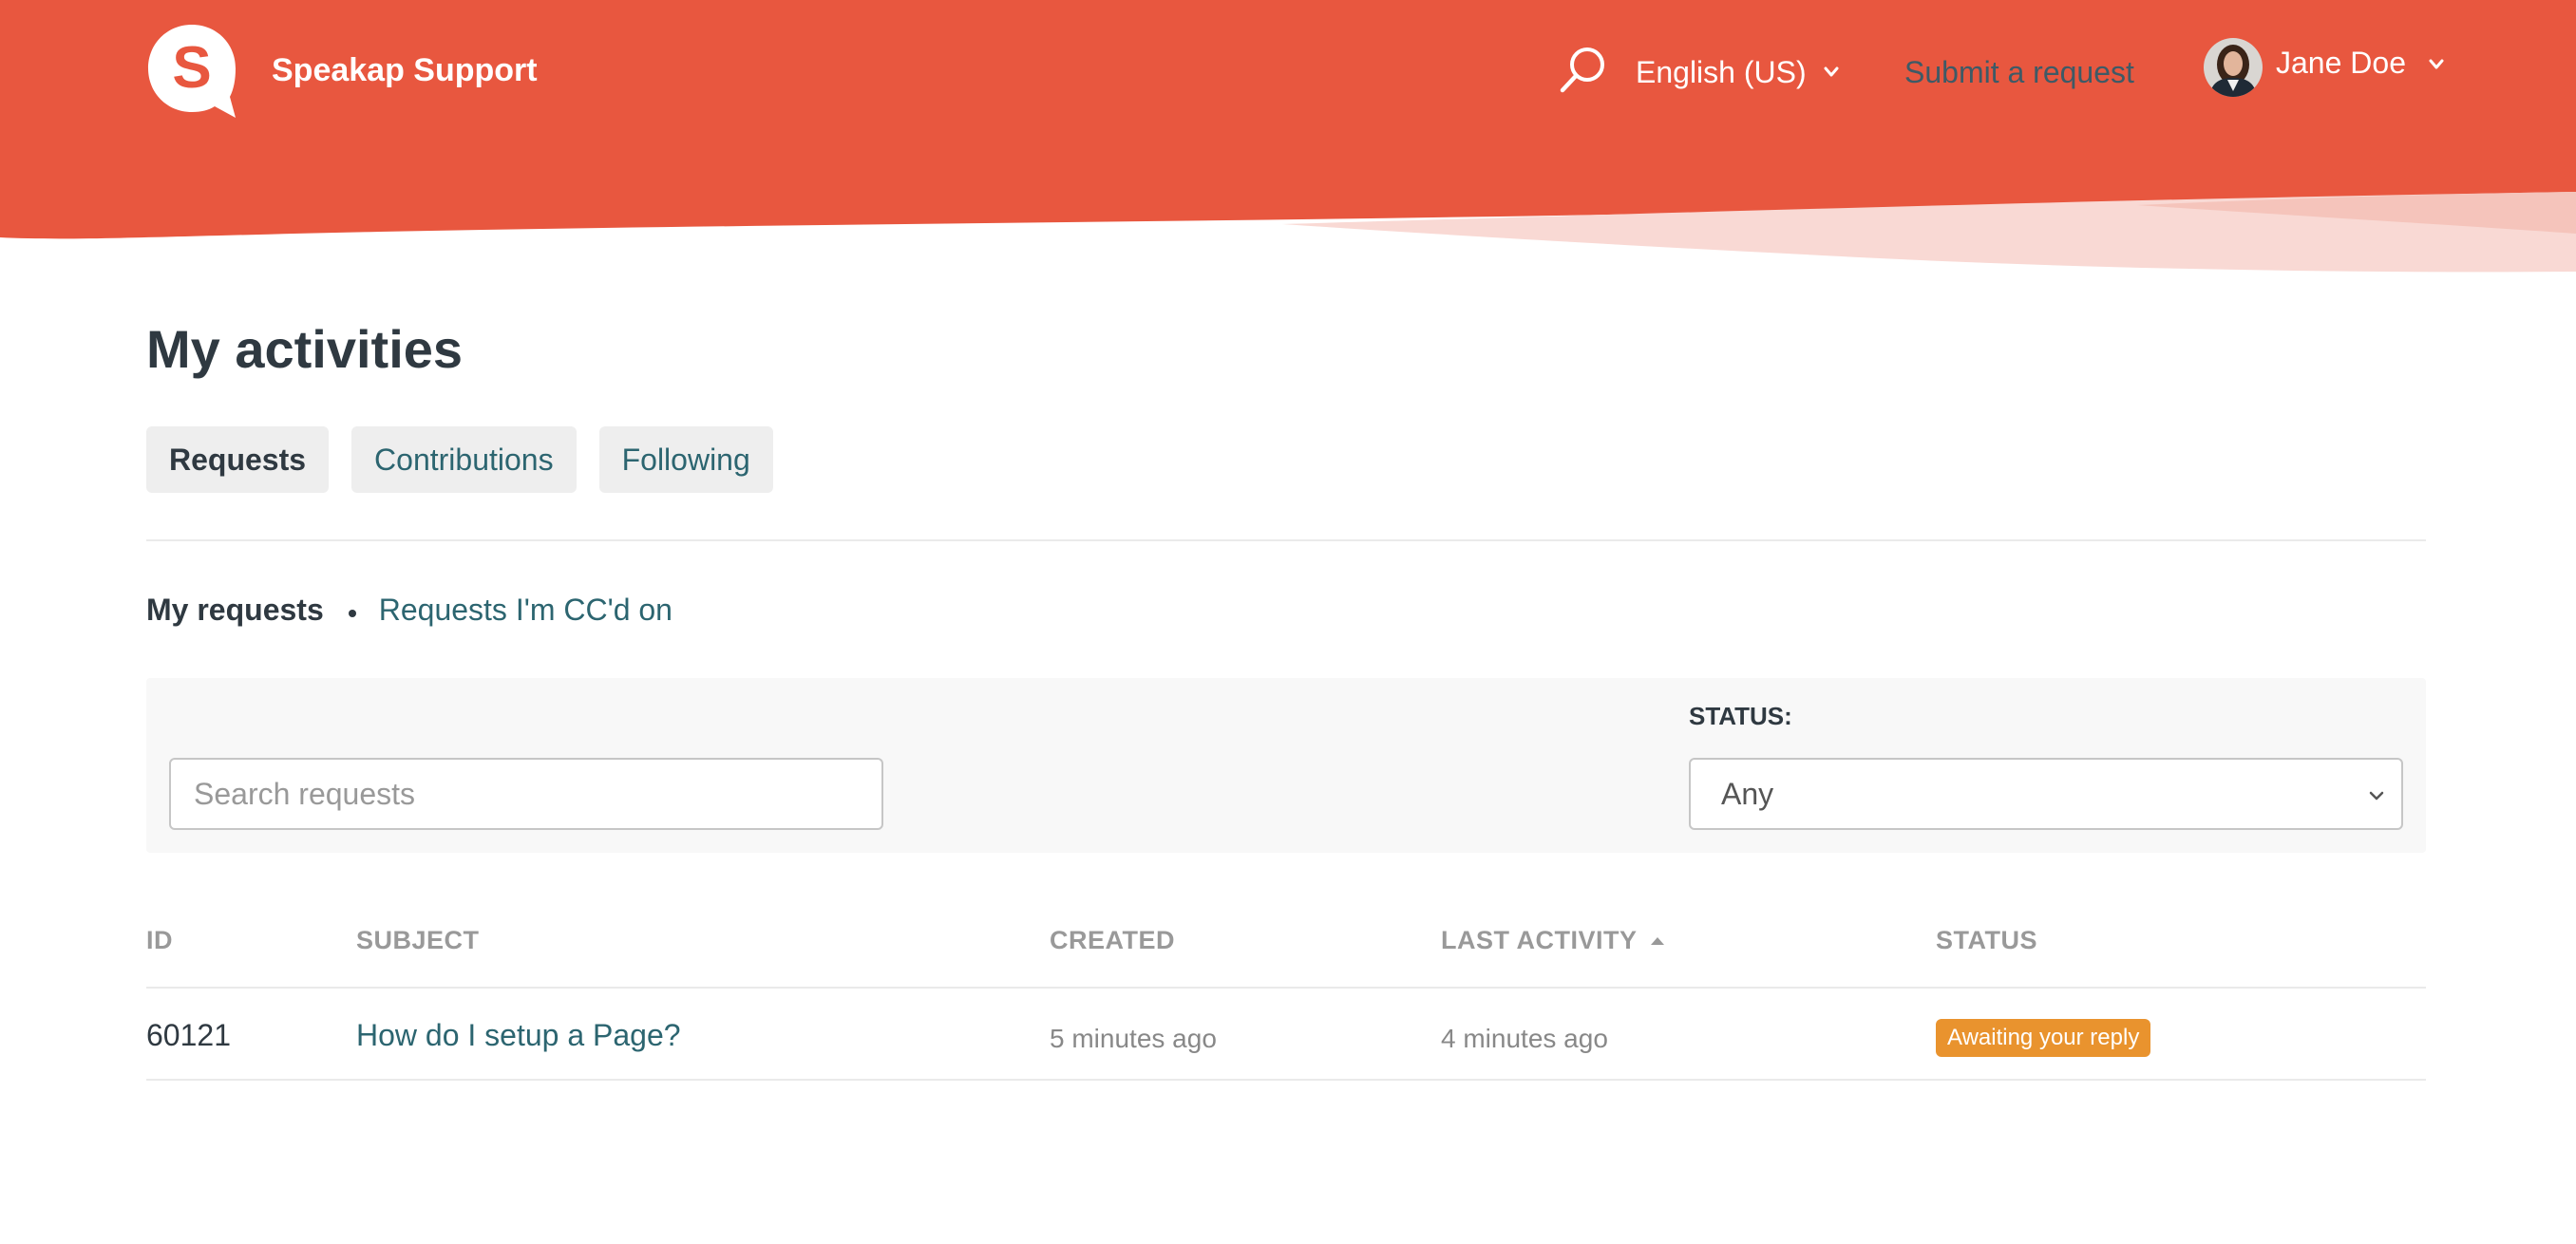  What do you see at coordinates (1524, 1038) in the screenshot?
I see `request-last-activity: 4 minutes ago` at bounding box center [1524, 1038].